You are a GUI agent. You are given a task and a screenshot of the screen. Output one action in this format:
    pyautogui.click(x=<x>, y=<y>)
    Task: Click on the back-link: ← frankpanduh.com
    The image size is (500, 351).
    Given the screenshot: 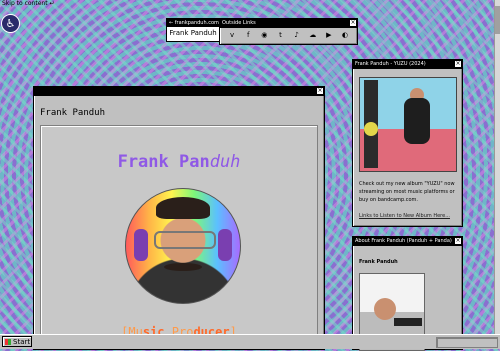 What is the action you would take?
    pyautogui.click(x=193, y=23)
    